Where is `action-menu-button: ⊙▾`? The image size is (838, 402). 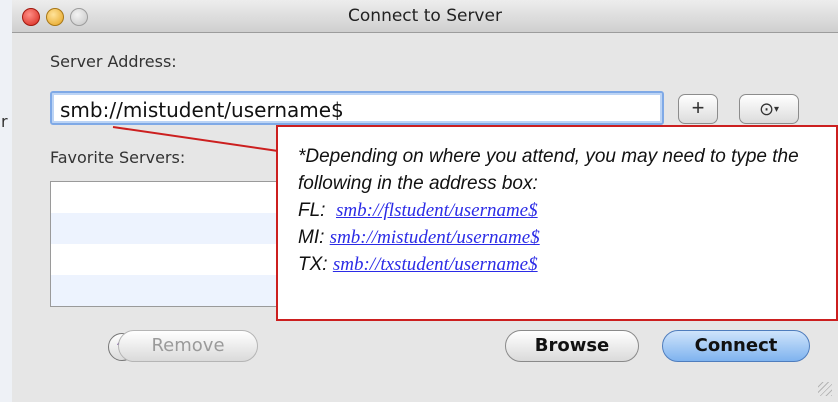 action-menu-button: ⊙▾ is located at coordinates (769, 109).